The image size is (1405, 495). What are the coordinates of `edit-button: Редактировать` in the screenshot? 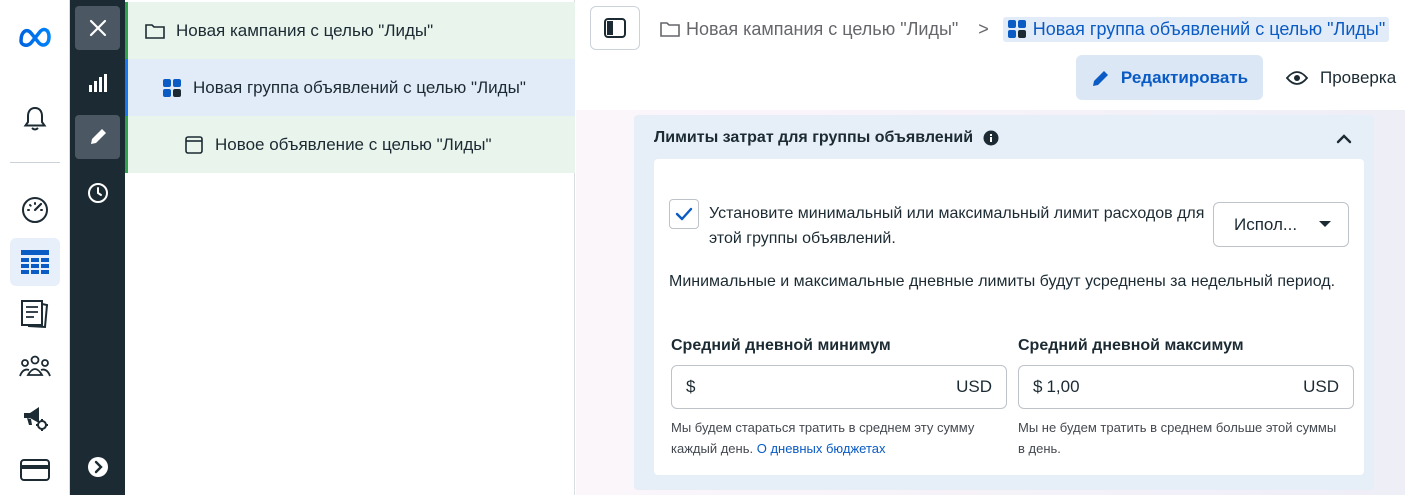 It's located at (1169, 77).